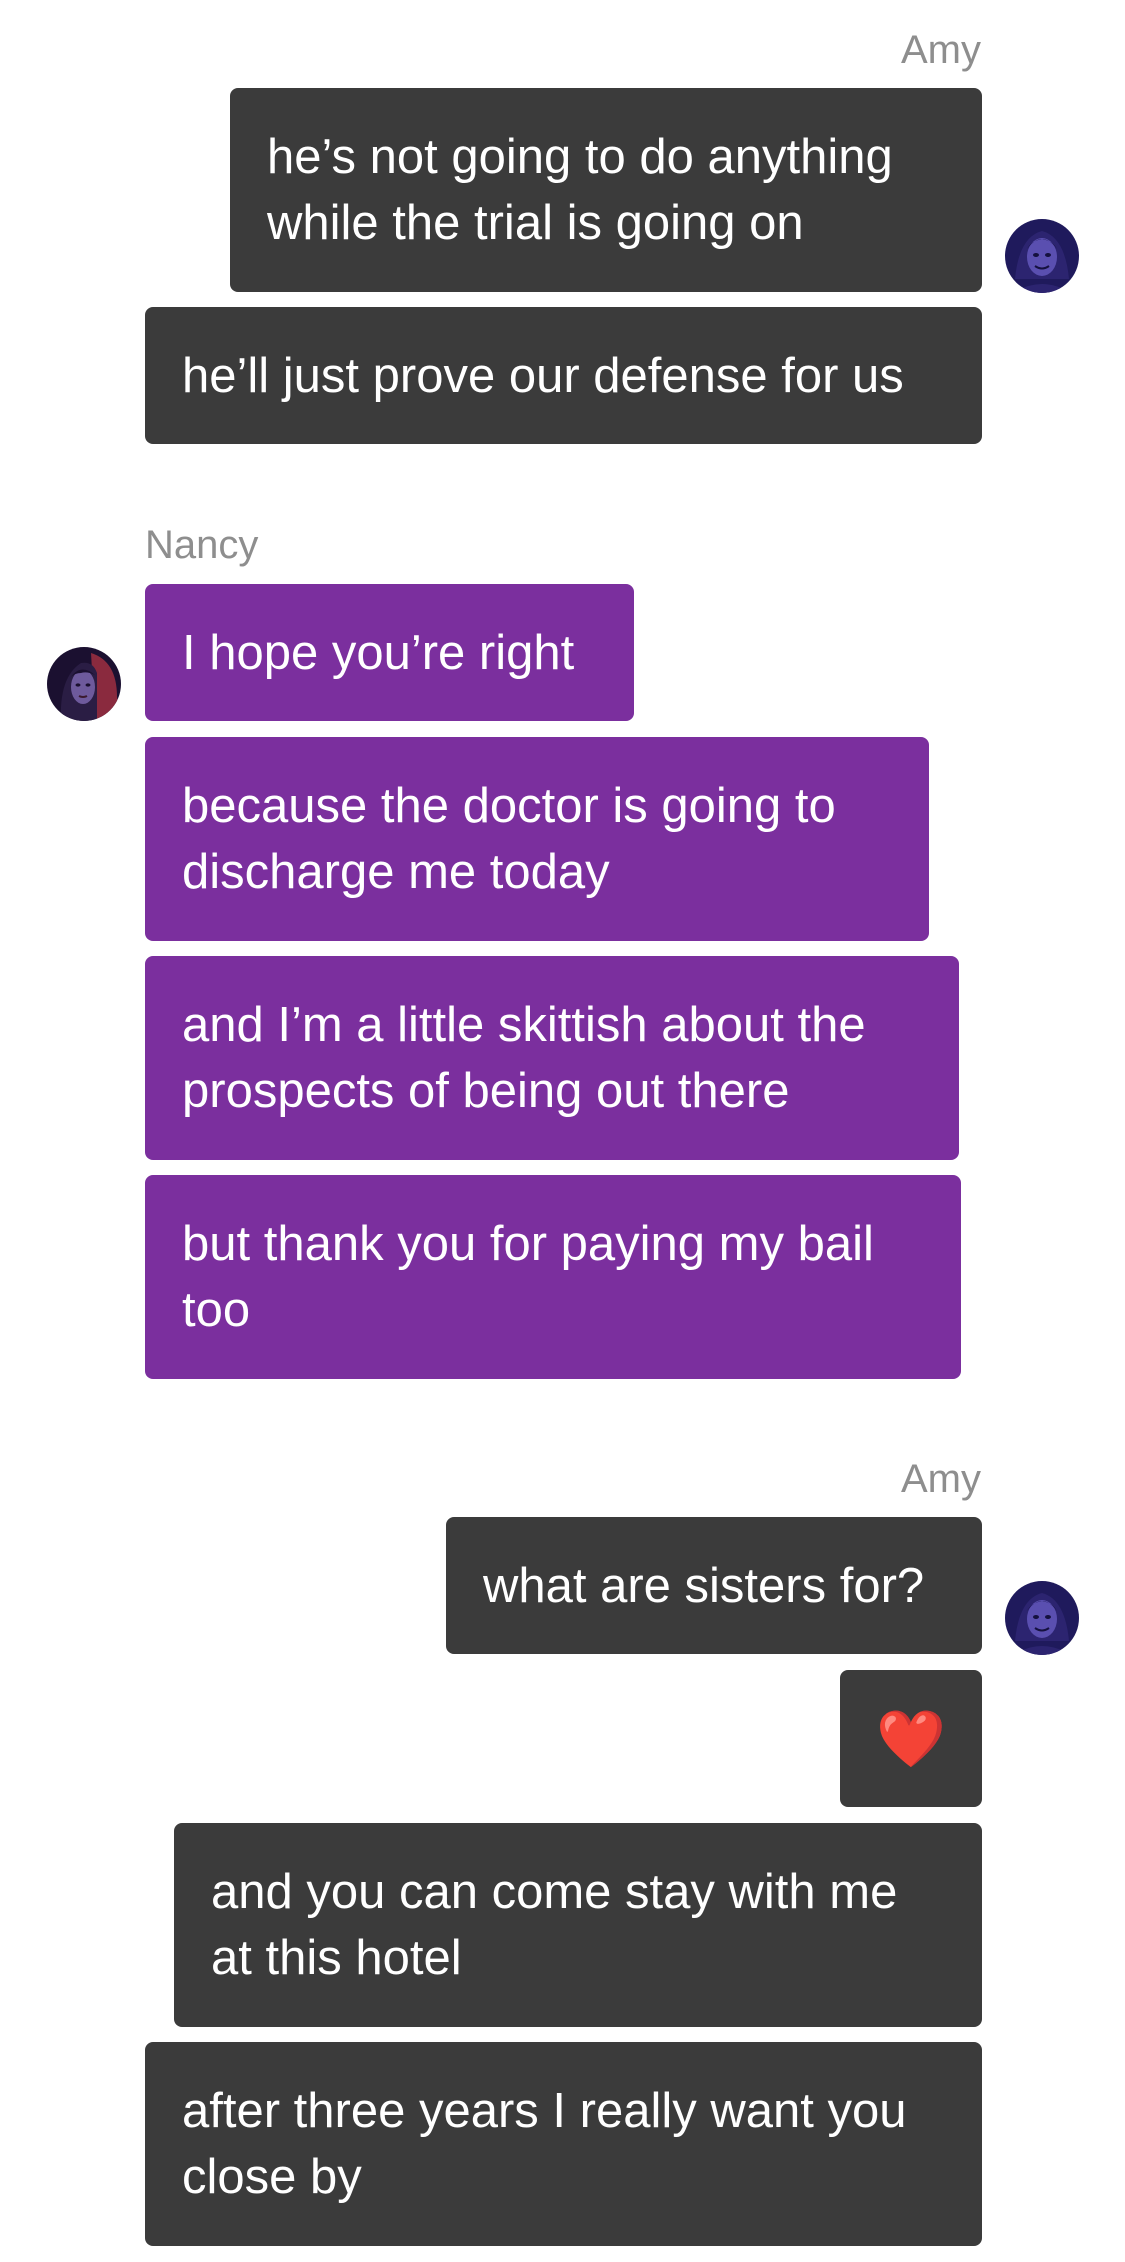 The width and height of the screenshot is (1125, 2262). I want to click on message-text: he’ll just prove our defense for us, so click(543, 375).